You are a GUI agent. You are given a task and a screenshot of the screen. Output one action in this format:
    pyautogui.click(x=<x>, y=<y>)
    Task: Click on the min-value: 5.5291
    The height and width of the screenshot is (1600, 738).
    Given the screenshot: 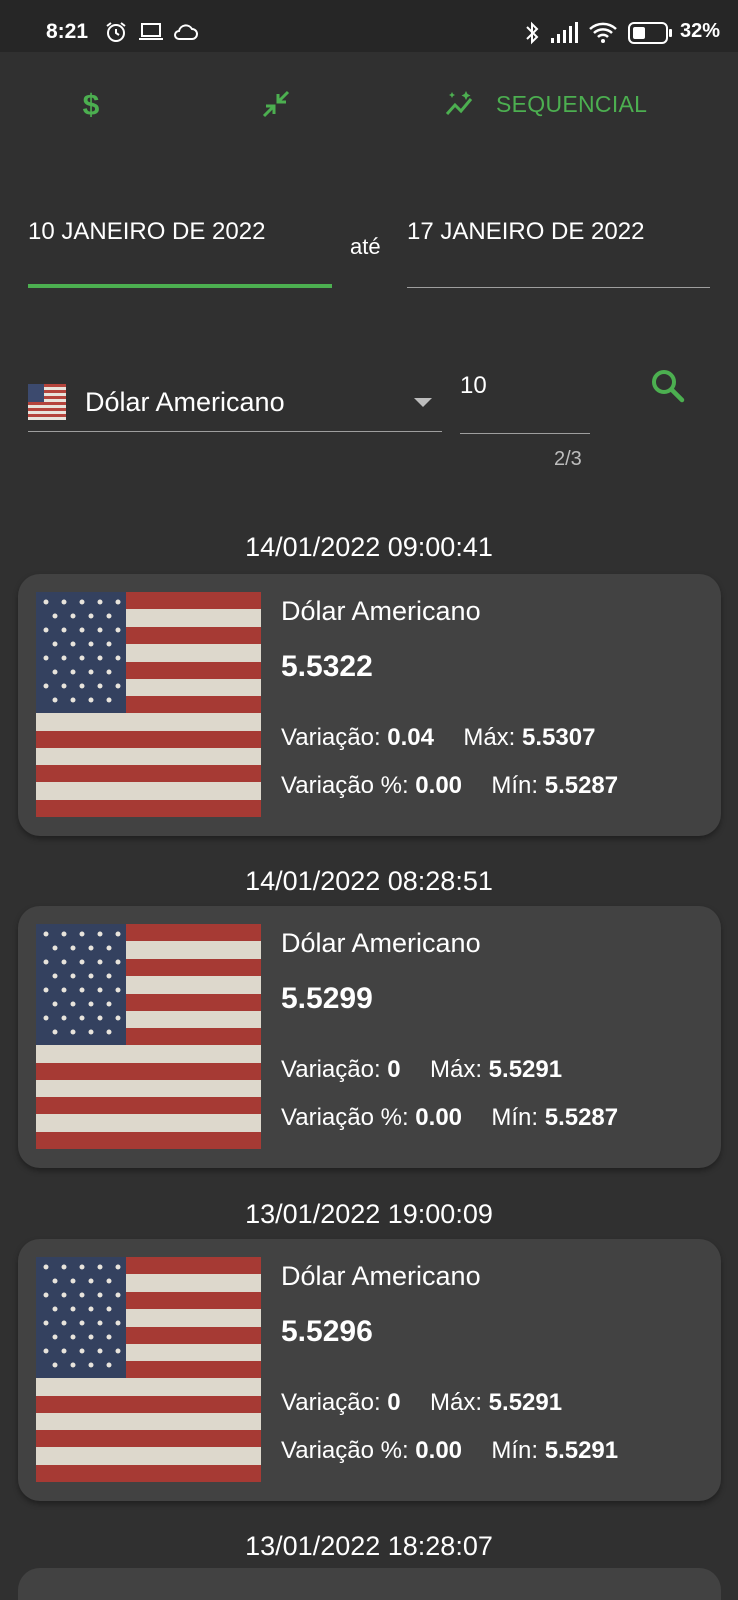 What is the action you would take?
    pyautogui.click(x=581, y=1450)
    